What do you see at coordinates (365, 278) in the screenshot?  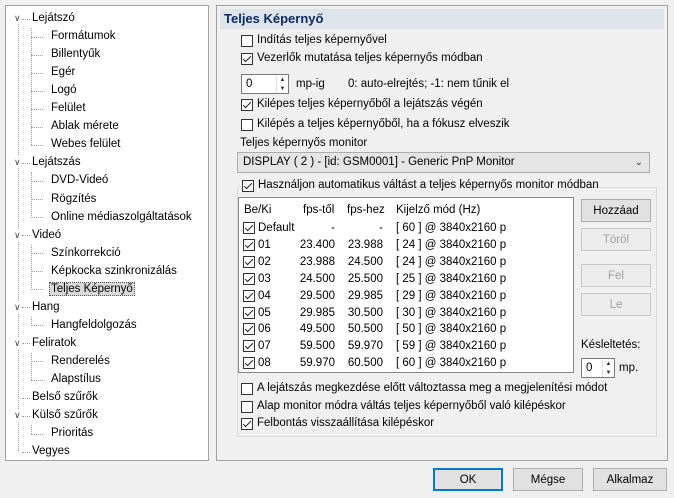 I see `row-fps-to: 25.500` at bounding box center [365, 278].